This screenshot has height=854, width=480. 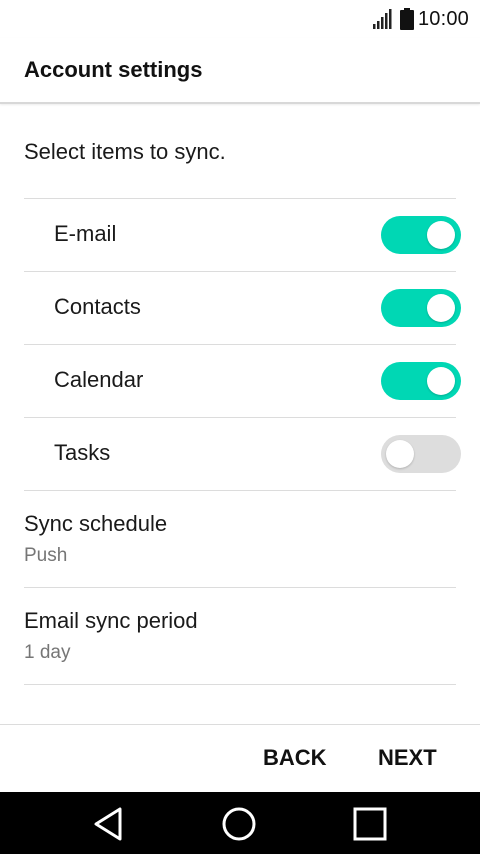 I want to click on email-sync-toggle, so click(x=421, y=235).